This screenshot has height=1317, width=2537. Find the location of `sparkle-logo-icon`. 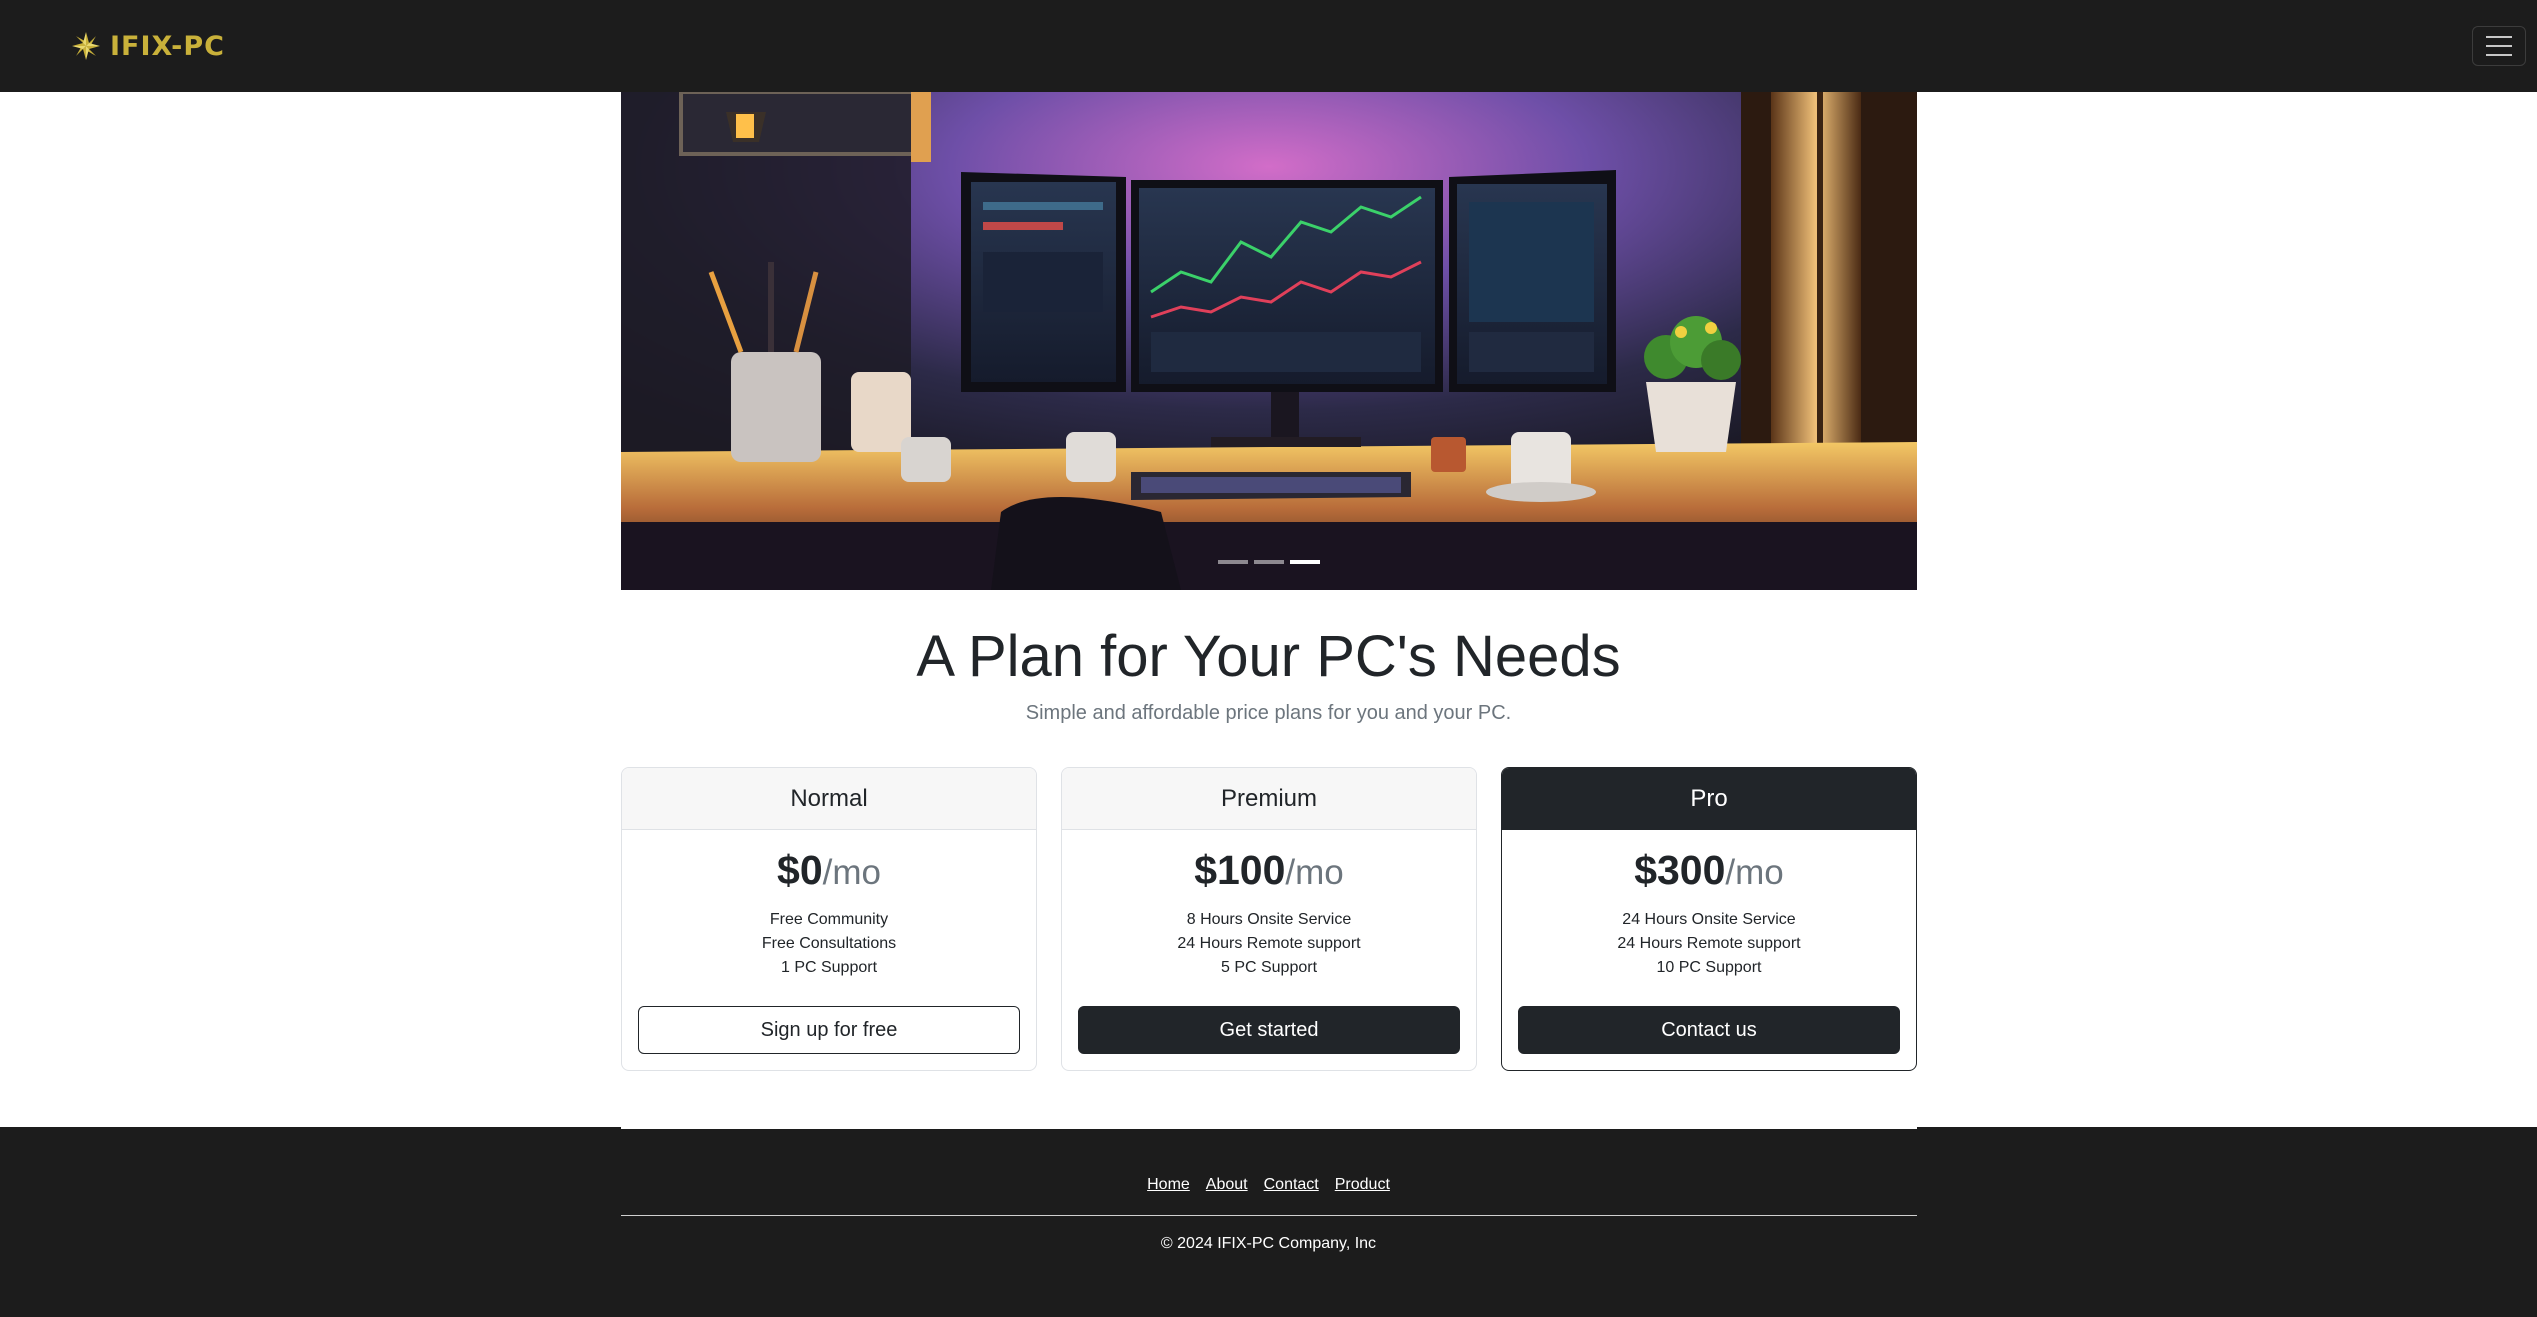

sparkle-logo-icon is located at coordinates (86, 46).